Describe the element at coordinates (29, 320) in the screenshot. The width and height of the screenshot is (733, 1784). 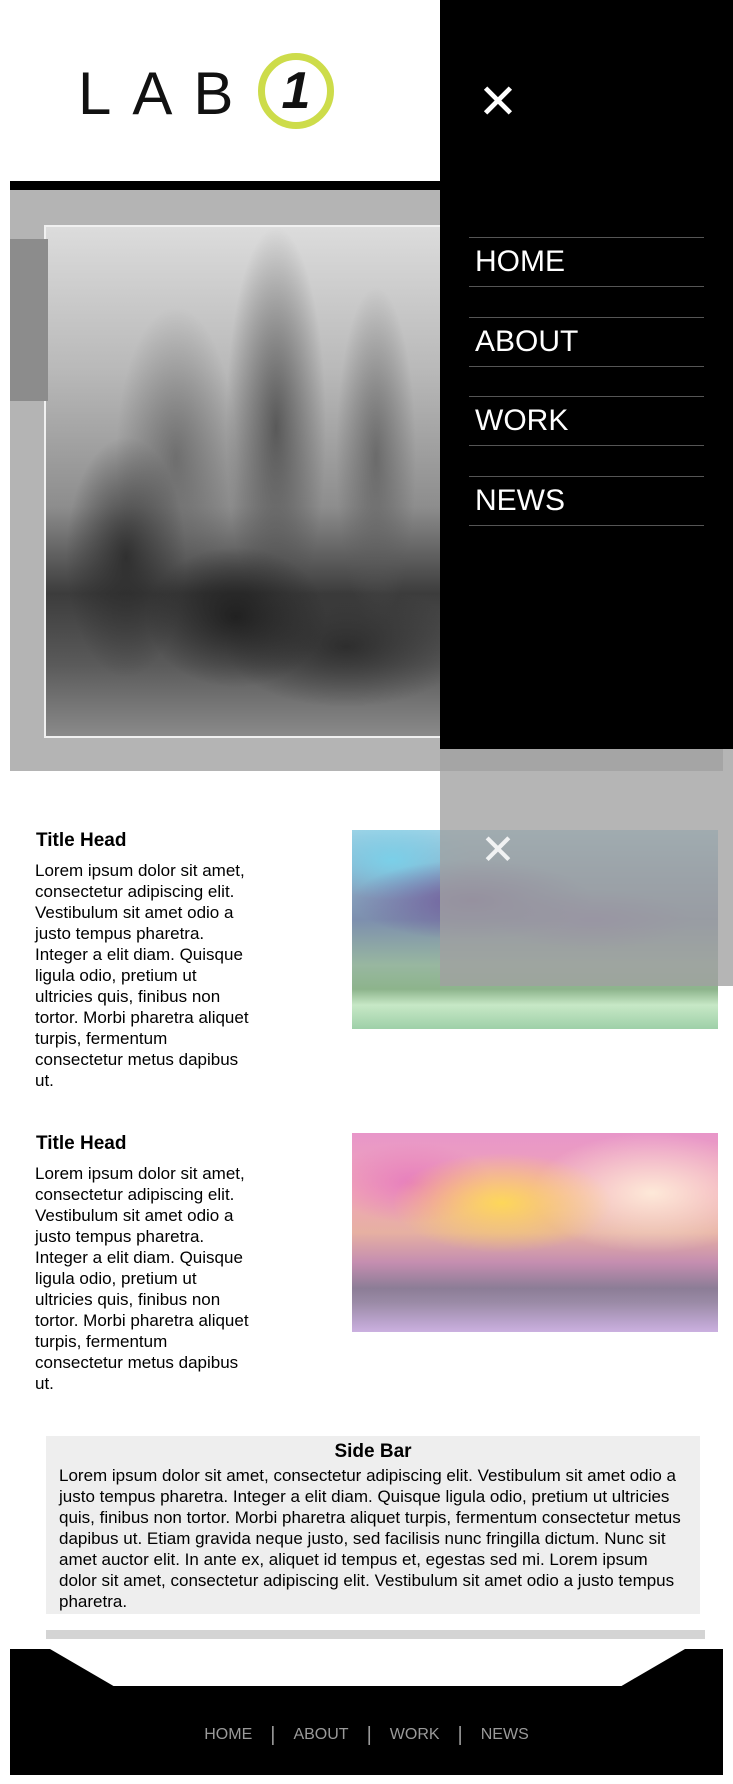
I see `hero-side-tab` at that location.